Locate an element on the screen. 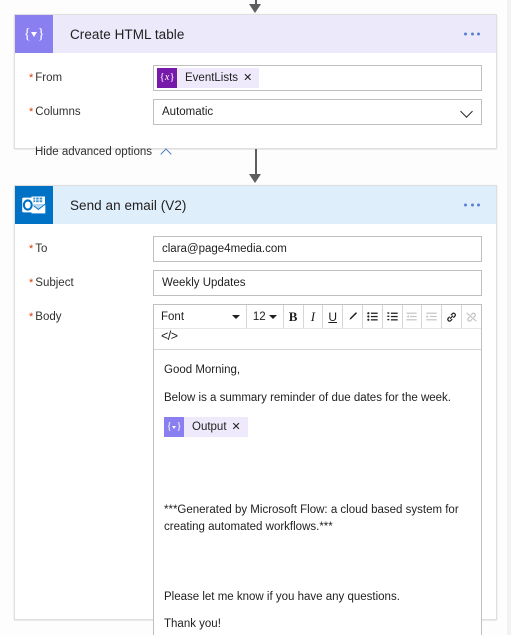 This screenshot has height=635, width=511. braces-x-icon: {x} is located at coordinates (167, 78).